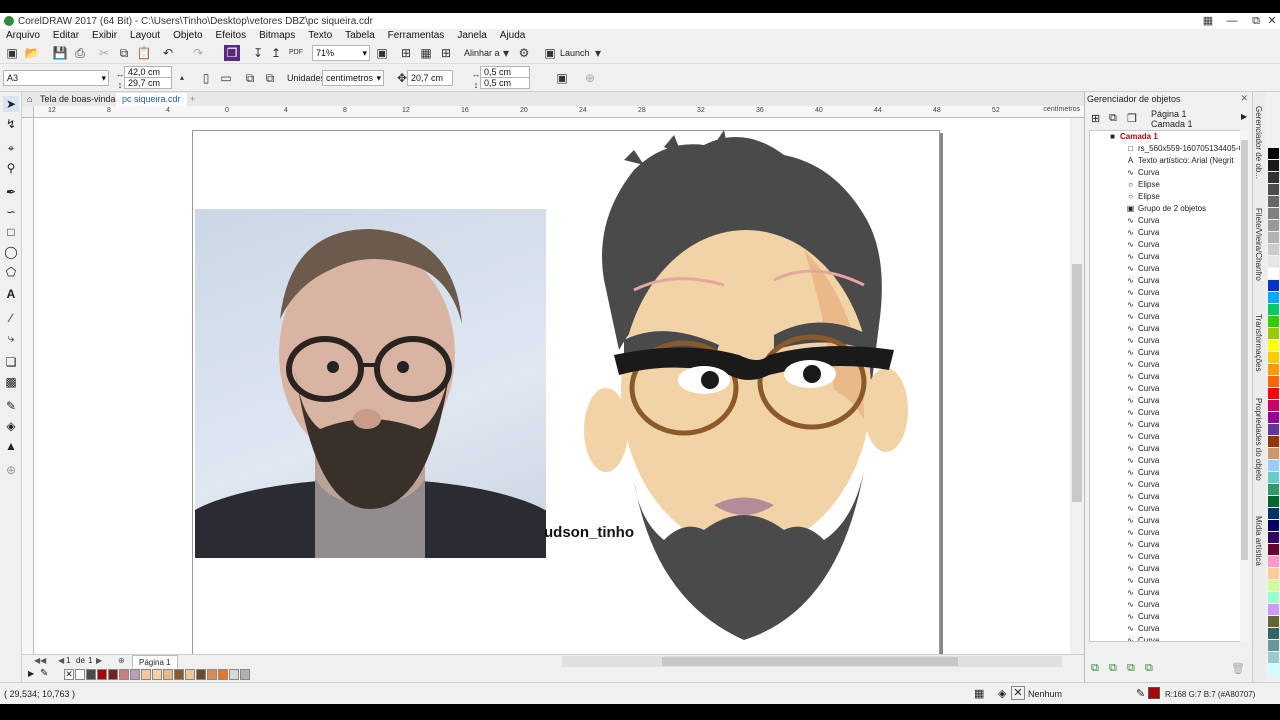  What do you see at coordinates (168, 53) in the screenshot?
I see `undo-icon: ↶` at bounding box center [168, 53].